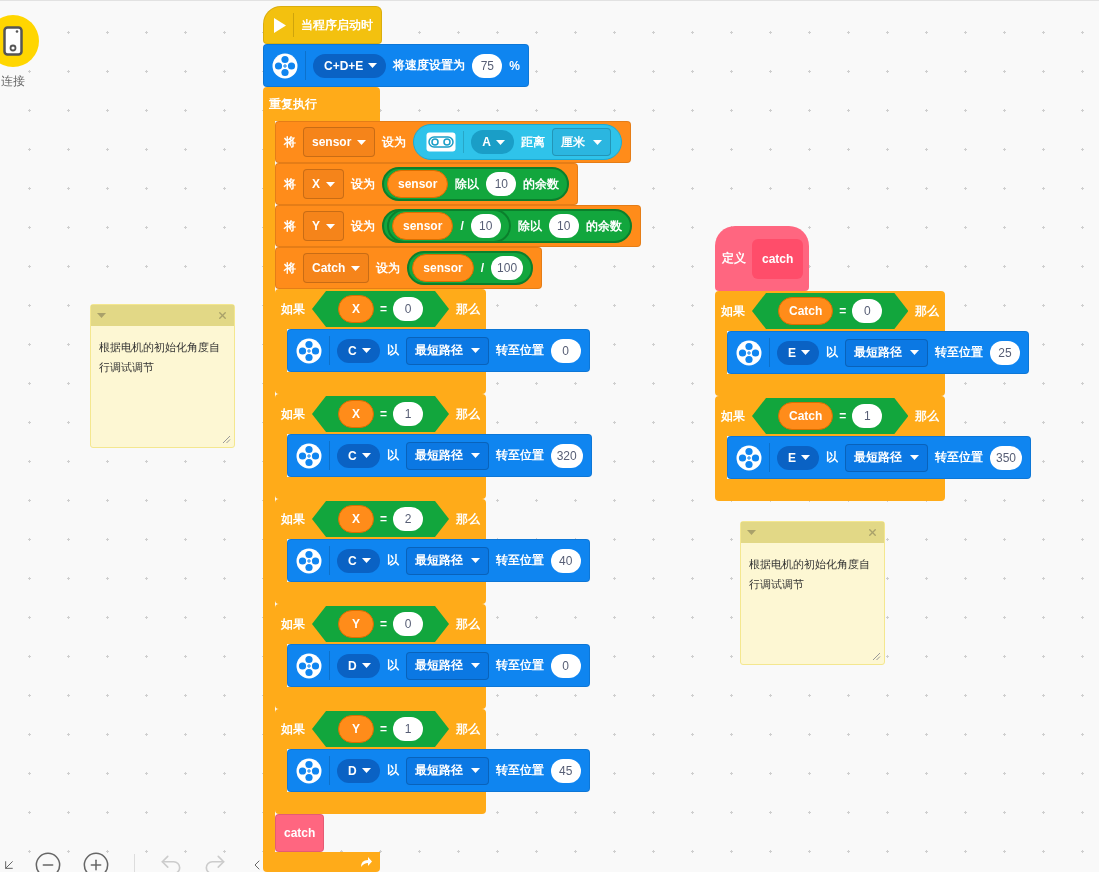  What do you see at coordinates (603, 226) in the screenshot?
I see `block-label: 的余数` at bounding box center [603, 226].